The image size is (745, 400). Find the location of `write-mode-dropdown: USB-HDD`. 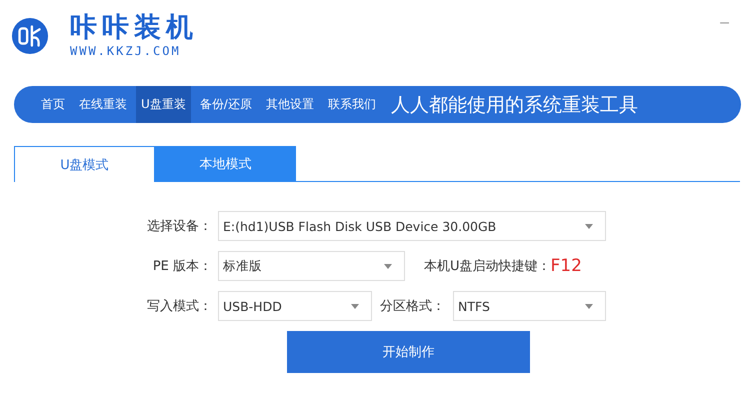

write-mode-dropdown: USB-HDD is located at coordinates (295, 306).